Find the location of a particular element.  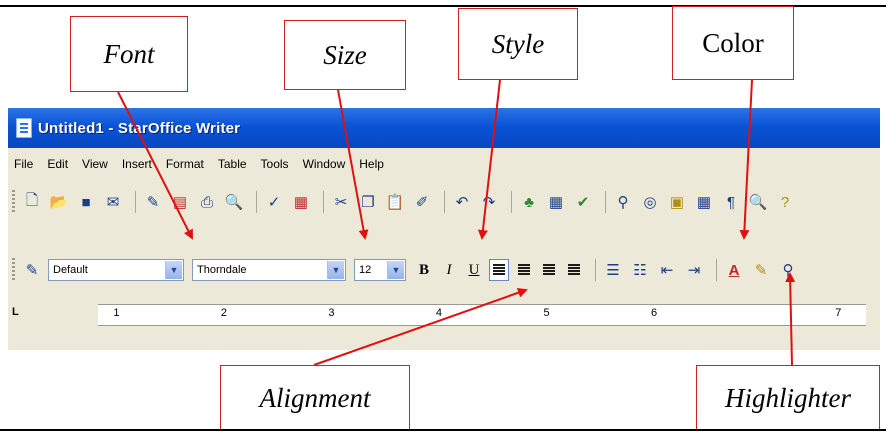

alignment-callout: Alignment is located at coordinates (315, 398).